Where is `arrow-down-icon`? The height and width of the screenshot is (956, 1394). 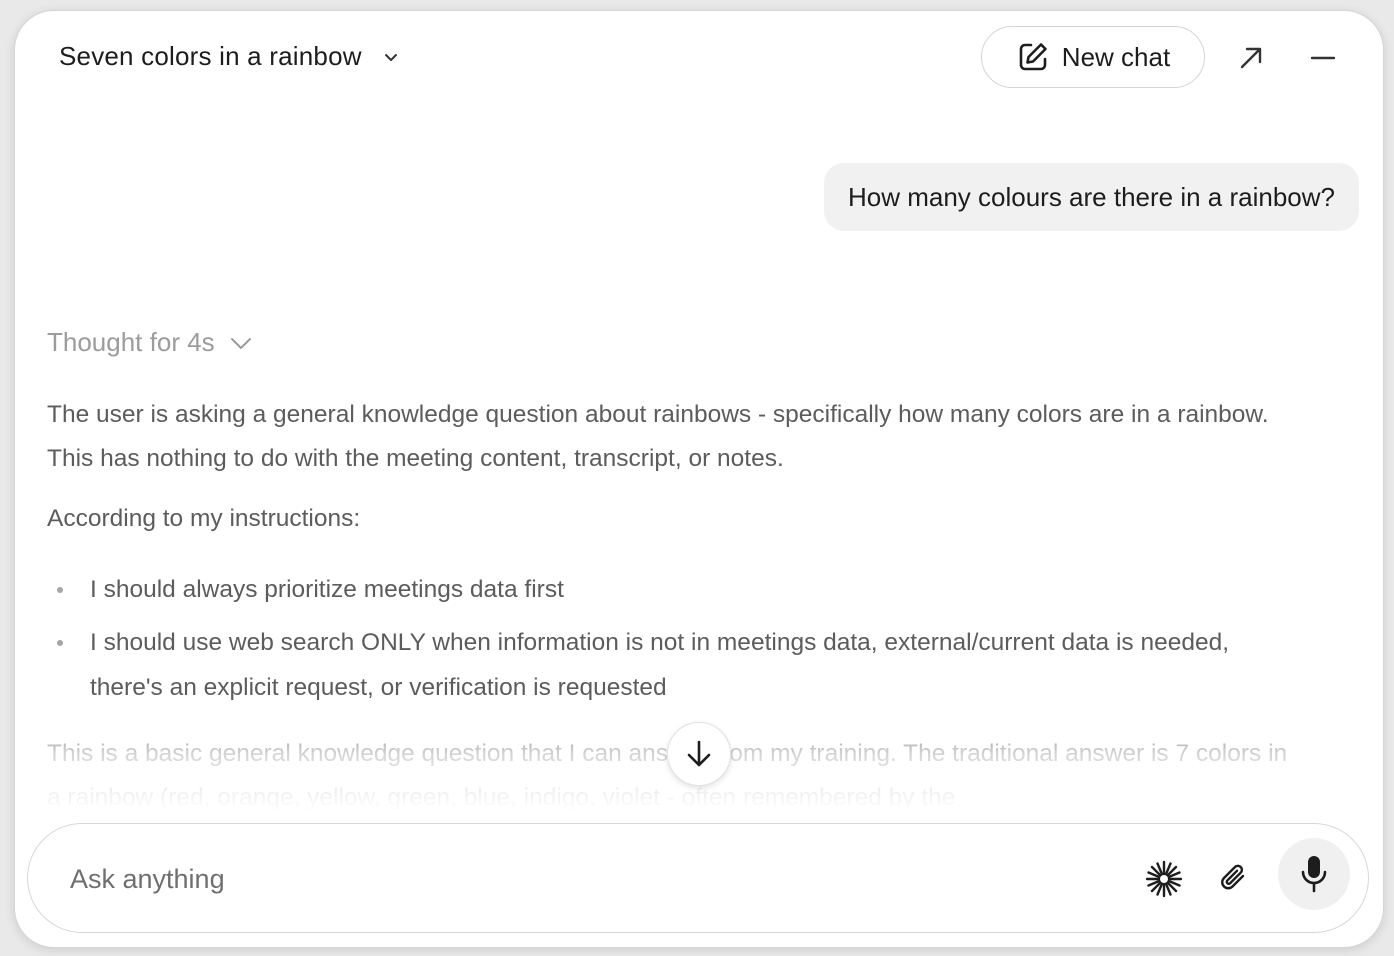 arrow-down-icon is located at coordinates (699, 754).